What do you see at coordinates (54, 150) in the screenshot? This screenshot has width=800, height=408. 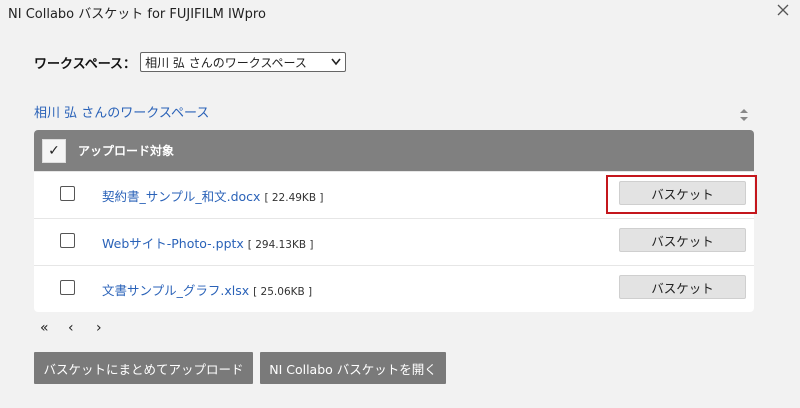 I see `select-all-checkbox: ✓` at bounding box center [54, 150].